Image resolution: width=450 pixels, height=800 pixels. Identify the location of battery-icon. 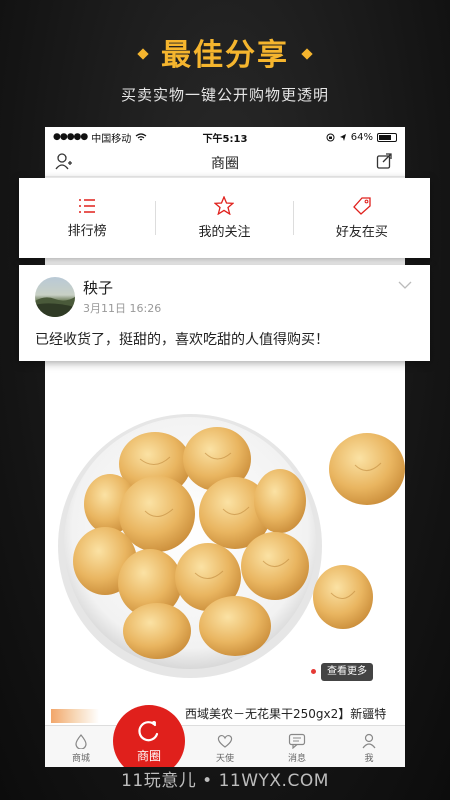
(387, 137).